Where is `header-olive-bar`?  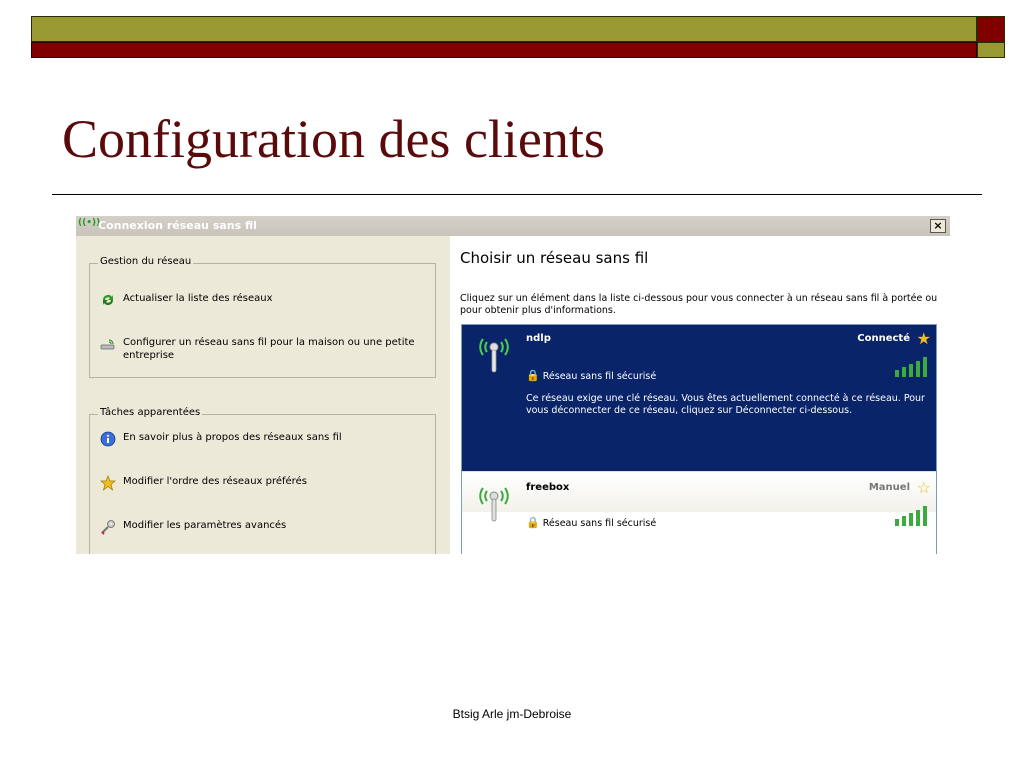
header-olive-bar is located at coordinates (504, 29).